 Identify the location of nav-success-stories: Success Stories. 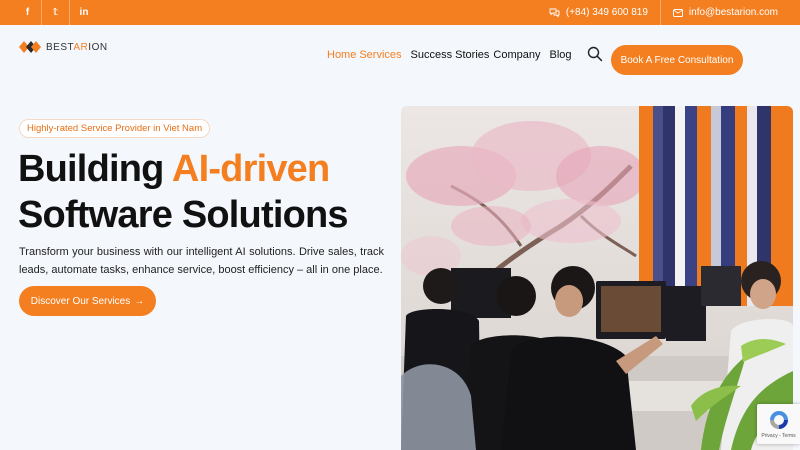
(450, 55).